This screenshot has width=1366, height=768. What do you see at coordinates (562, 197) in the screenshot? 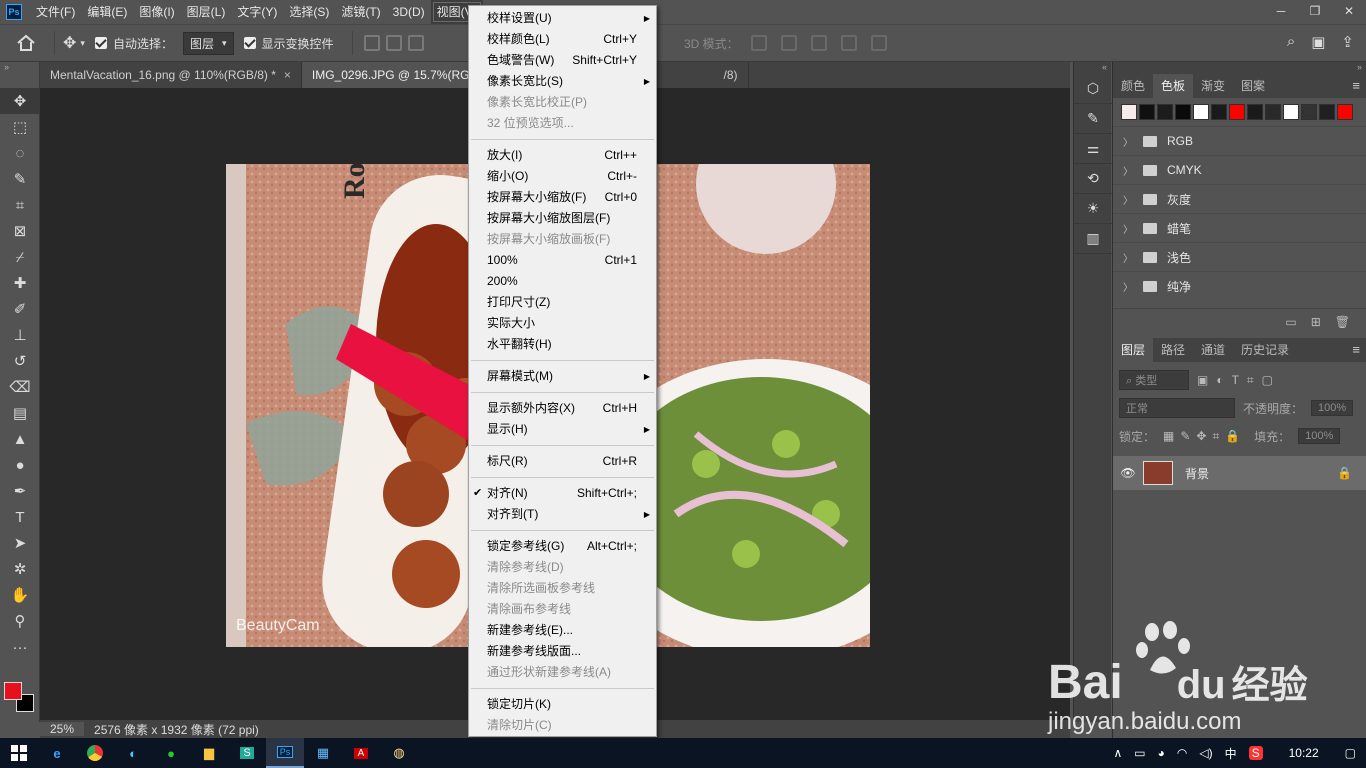
I see `view-menu-item: 按屏幕大小缩放(F) Ctrl+0` at bounding box center [562, 197].